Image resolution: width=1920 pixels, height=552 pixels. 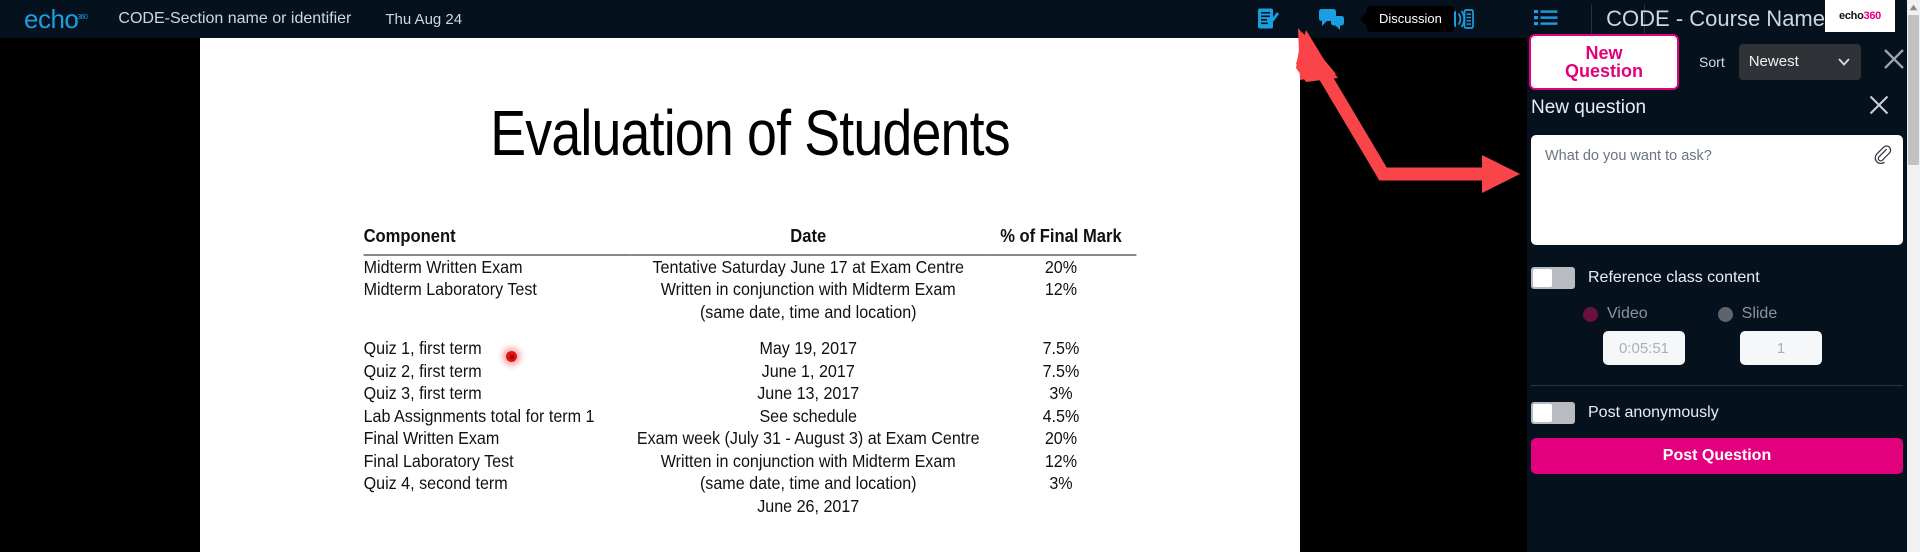 What do you see at coordinates (750, 331) in the screenshot?
I see `table-spacer-row` at bounding box center [750, 331].